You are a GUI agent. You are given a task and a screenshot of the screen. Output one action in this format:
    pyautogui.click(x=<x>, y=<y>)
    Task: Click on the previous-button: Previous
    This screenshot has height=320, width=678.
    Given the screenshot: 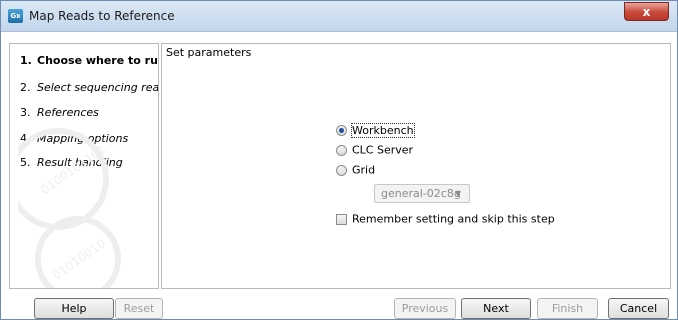 What is the action you would take?
    pyautogui.click(x=425, y=308)
    